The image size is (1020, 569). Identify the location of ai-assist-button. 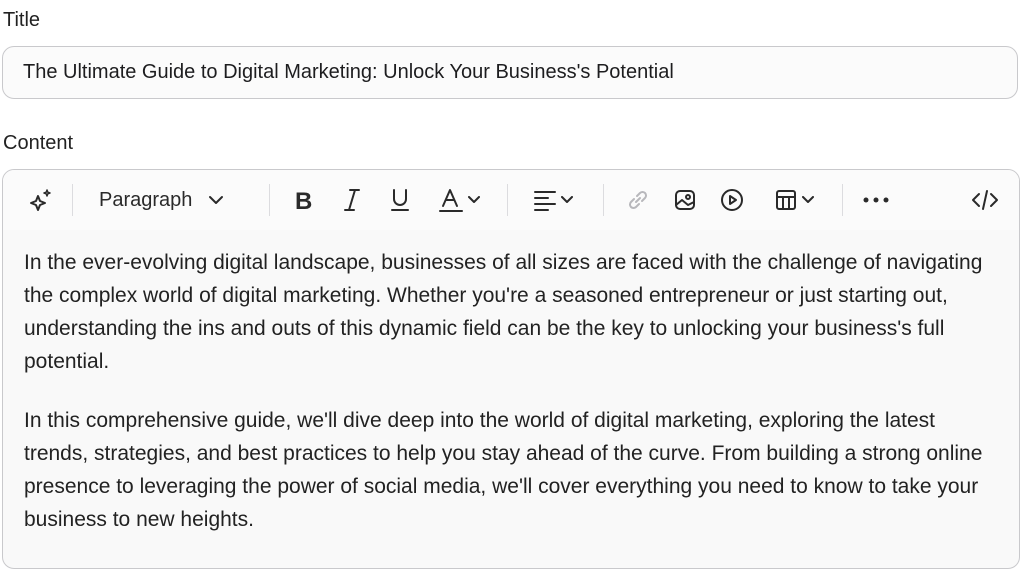
(40, 200).